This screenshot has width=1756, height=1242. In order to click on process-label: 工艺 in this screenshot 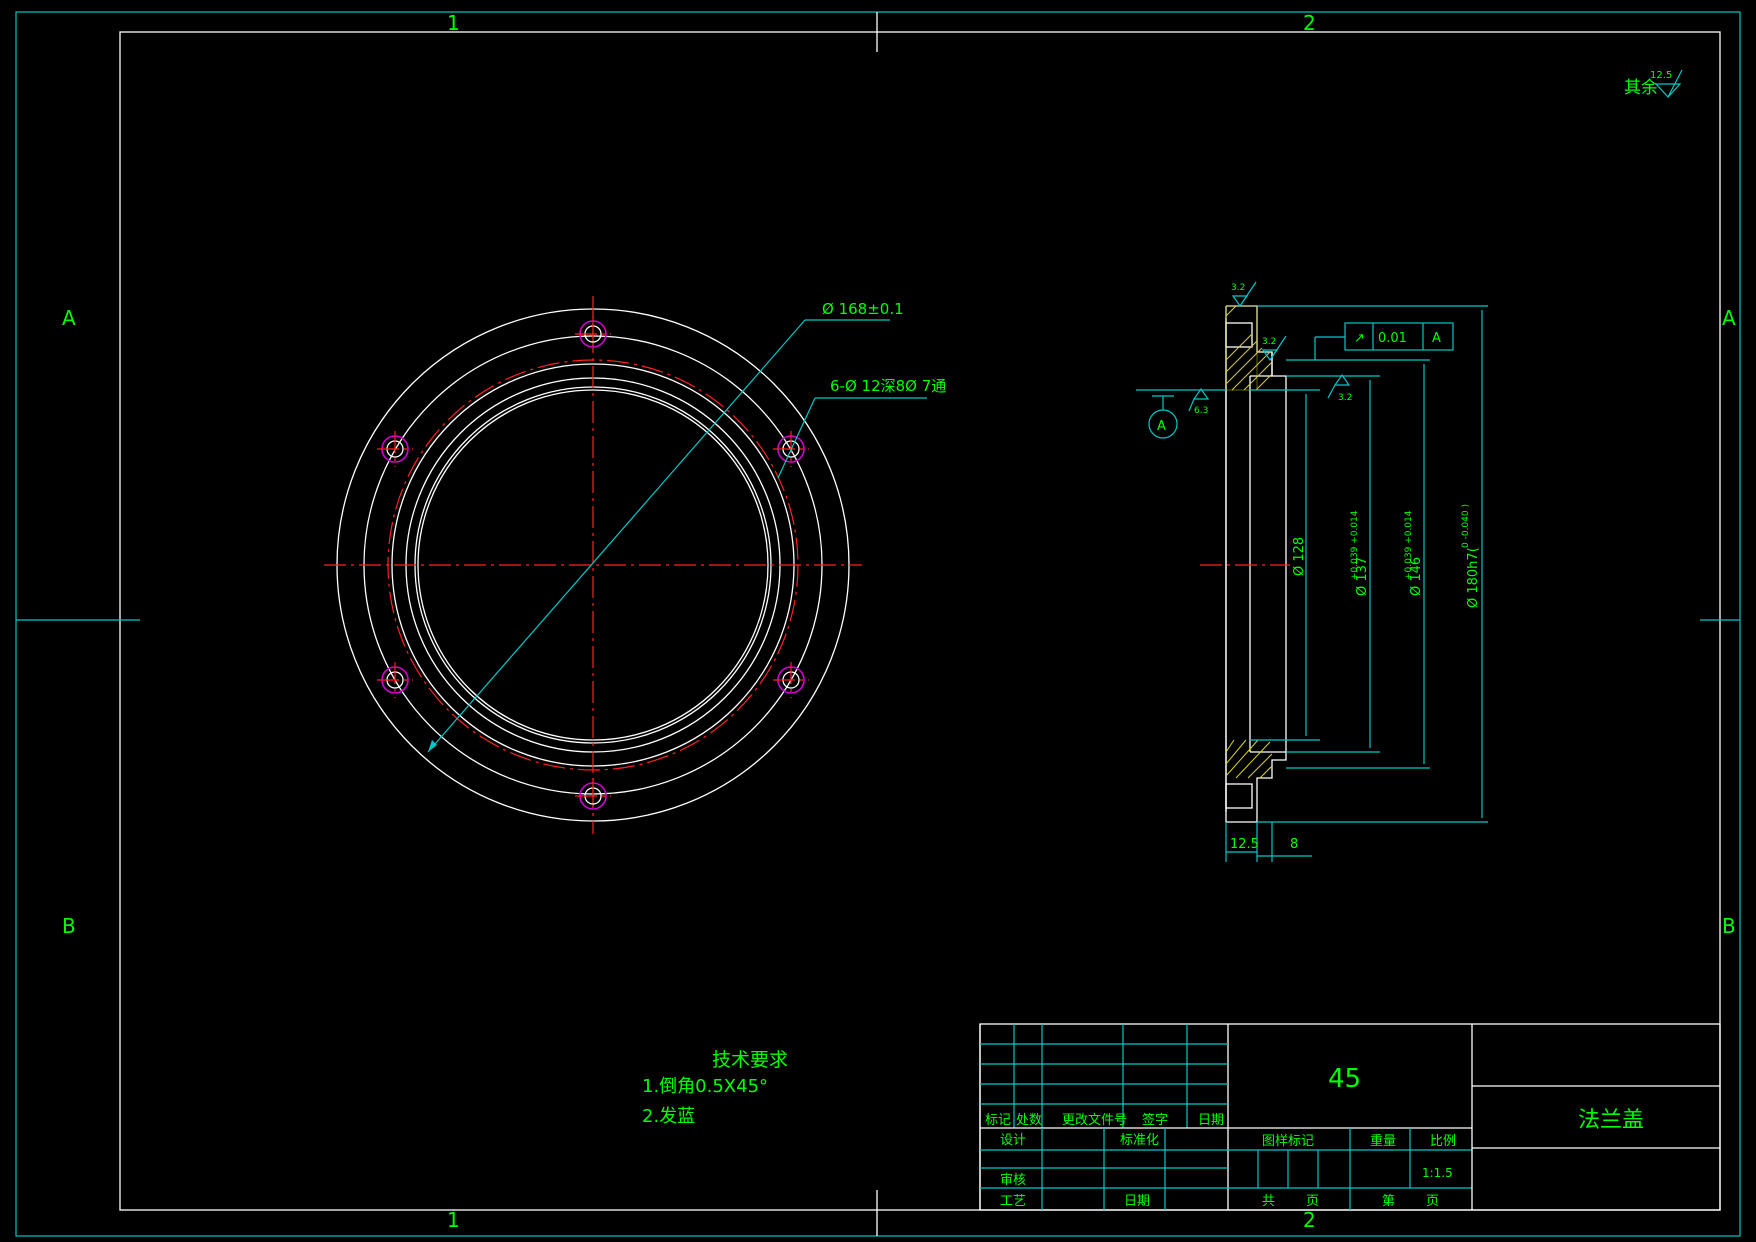, I will do `click(1013, 1201)`.